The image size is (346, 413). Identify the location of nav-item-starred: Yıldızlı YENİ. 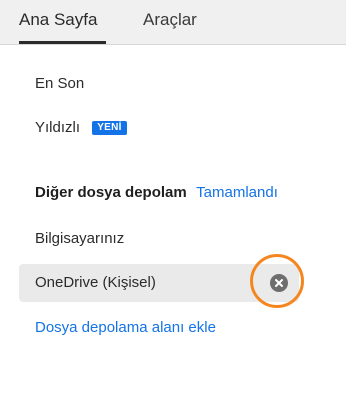
(81, 128).